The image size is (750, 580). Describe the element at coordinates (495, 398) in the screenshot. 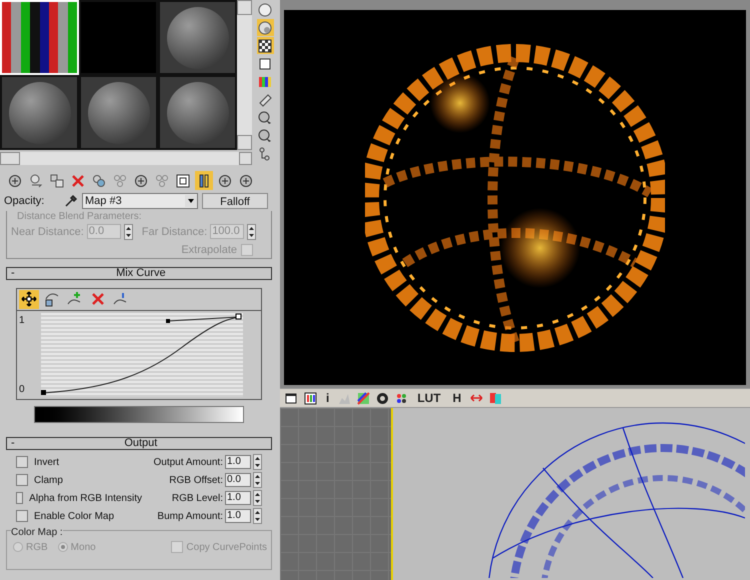

I see `swatch-icon` at that location.